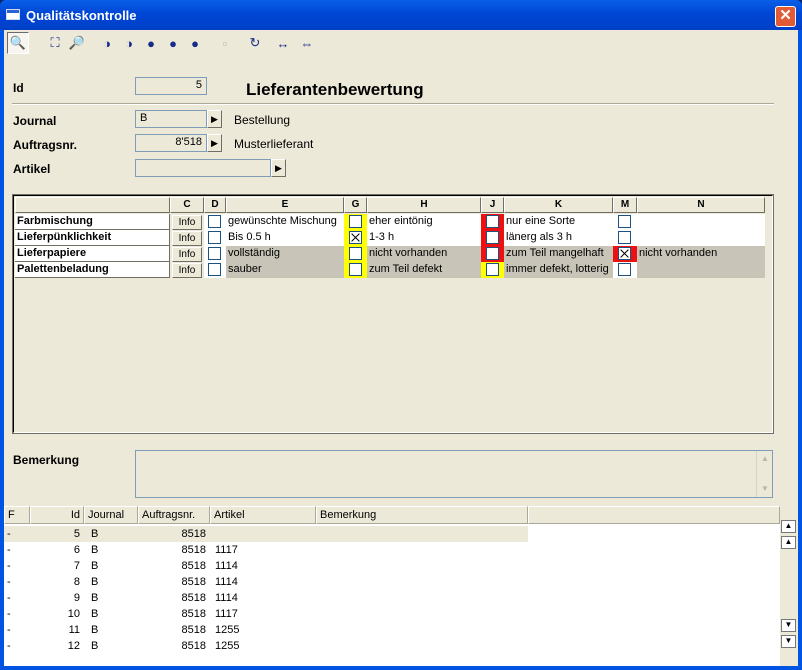 This screenshot has height=670, width=802. I want to click on list-header-journal: Journal, so click(111, 515).